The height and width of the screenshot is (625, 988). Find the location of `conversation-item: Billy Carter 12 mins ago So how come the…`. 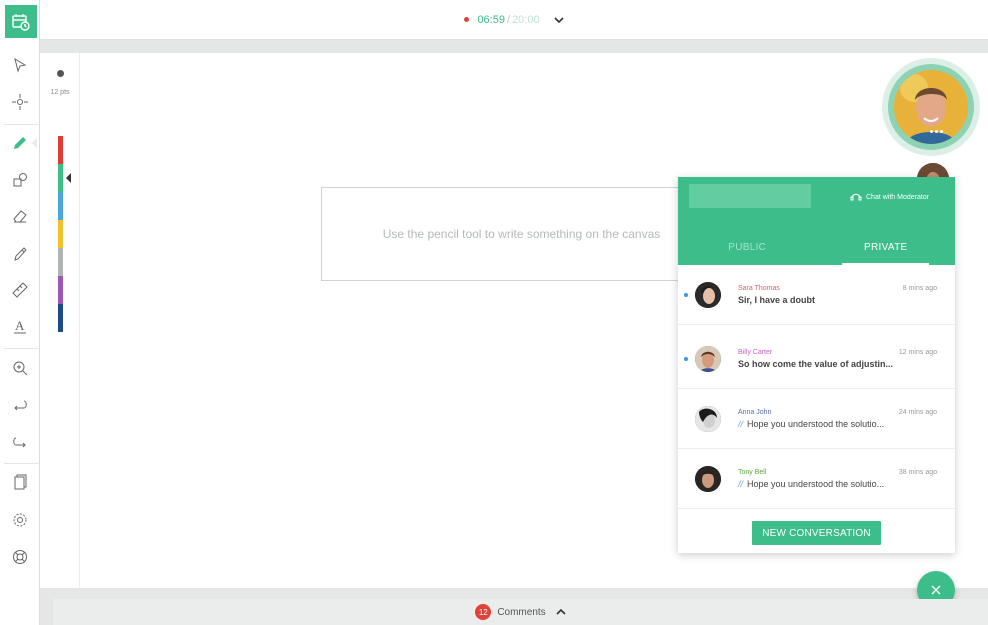

conversation-item: Billy Carter 12 mins ago So how come the… is located at coordinates (816, 359).